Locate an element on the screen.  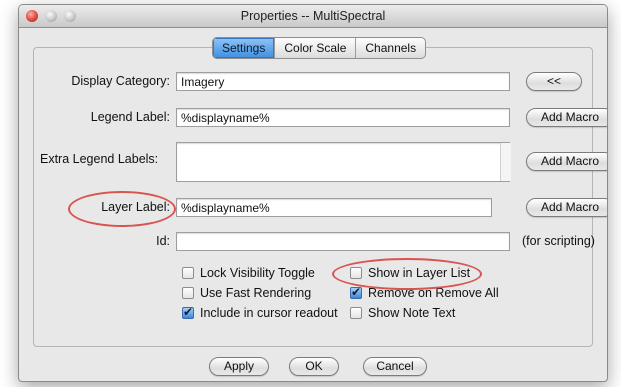
extra-legend-labels-label: Extra Legend Labels: is located at coordinates (99, 159).